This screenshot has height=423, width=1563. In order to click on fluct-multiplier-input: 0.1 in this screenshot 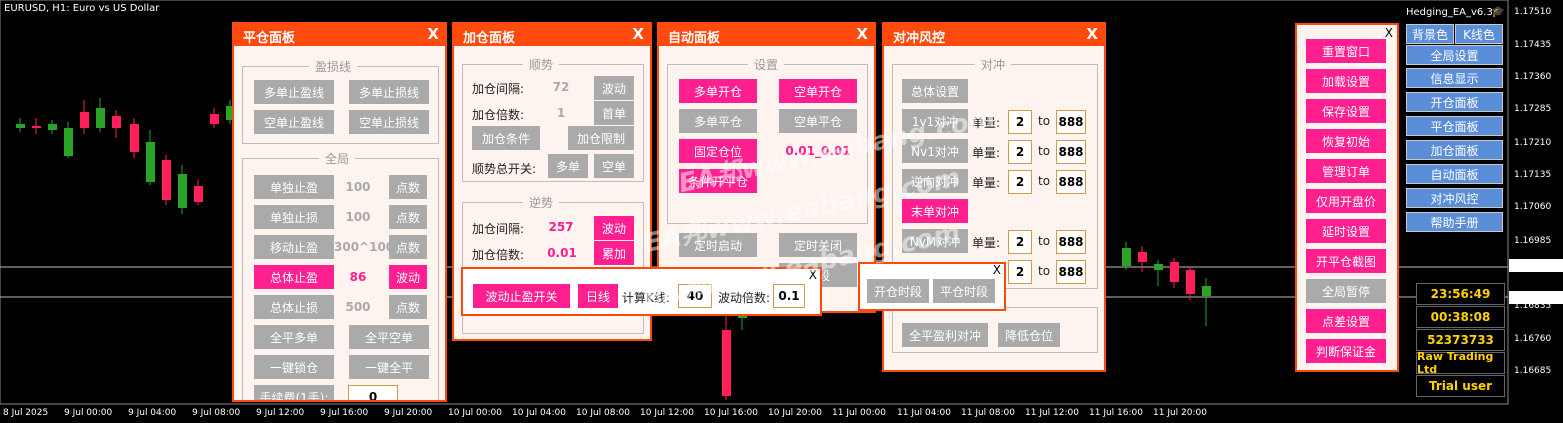, I will do `click(789, 296)`.